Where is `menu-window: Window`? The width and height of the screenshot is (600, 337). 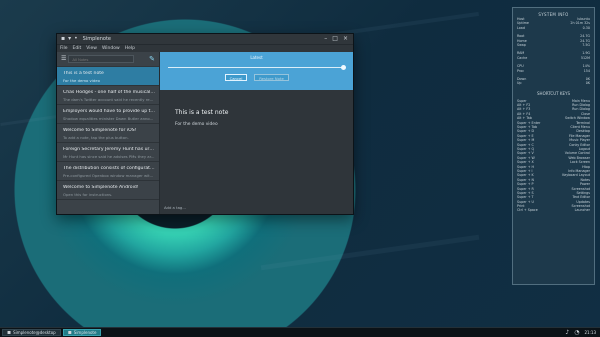
menu-window: Window is located at coordinates (111, 48).